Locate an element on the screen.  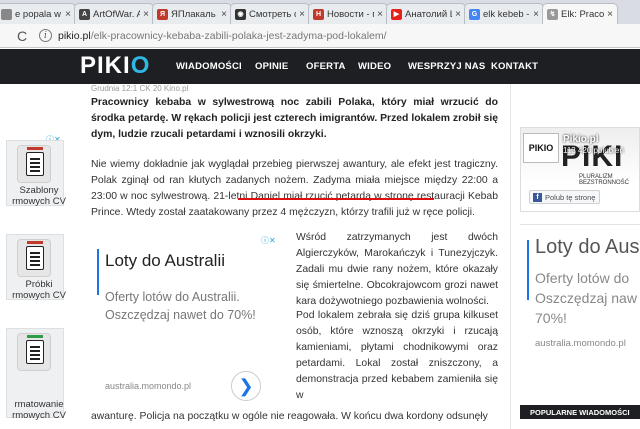
article-meta-cut: Grudnia 12:1 CK 20 Kino.pl is located at coordinates (140, 88).